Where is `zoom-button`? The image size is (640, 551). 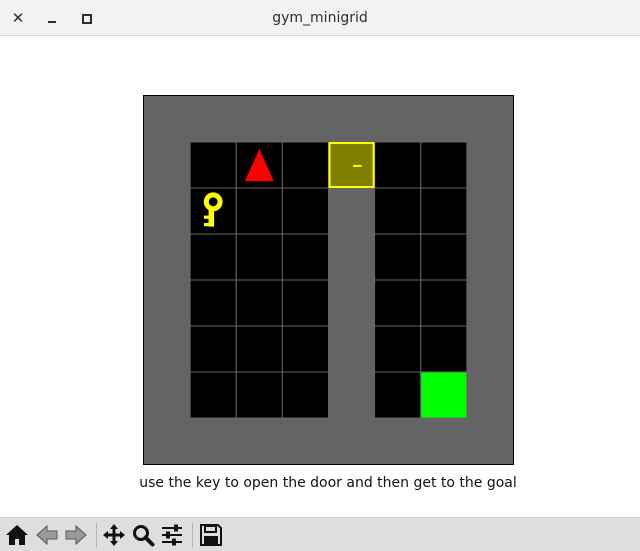
zoom-button is located at coordinates (143, 535).